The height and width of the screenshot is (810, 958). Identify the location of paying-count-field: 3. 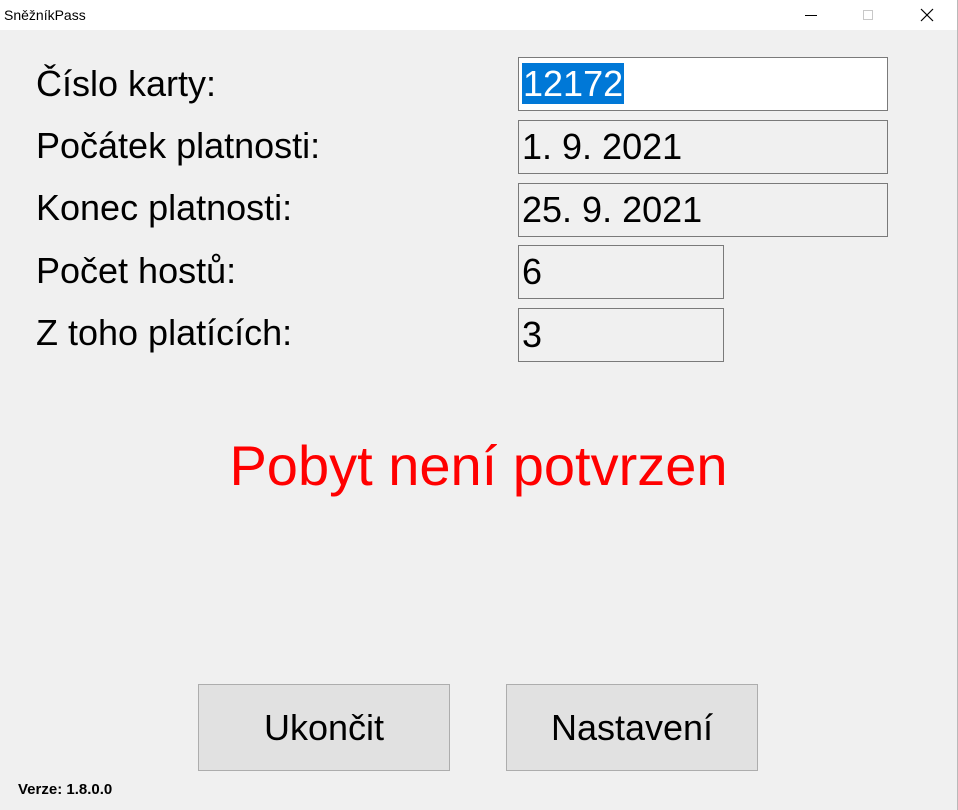
(621, 335).